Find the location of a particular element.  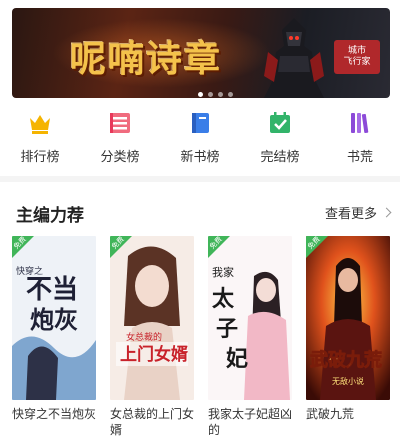

see-more-link: 查看更多 is located at coordinates (358, 212).